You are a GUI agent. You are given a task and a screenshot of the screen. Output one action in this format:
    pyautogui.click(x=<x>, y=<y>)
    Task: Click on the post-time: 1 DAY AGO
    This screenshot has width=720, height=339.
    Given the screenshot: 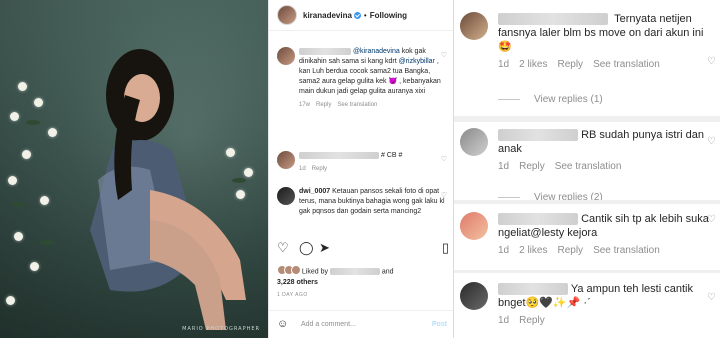 What is the action you would take?
    pyautogui.click(x=292, y=295)
    